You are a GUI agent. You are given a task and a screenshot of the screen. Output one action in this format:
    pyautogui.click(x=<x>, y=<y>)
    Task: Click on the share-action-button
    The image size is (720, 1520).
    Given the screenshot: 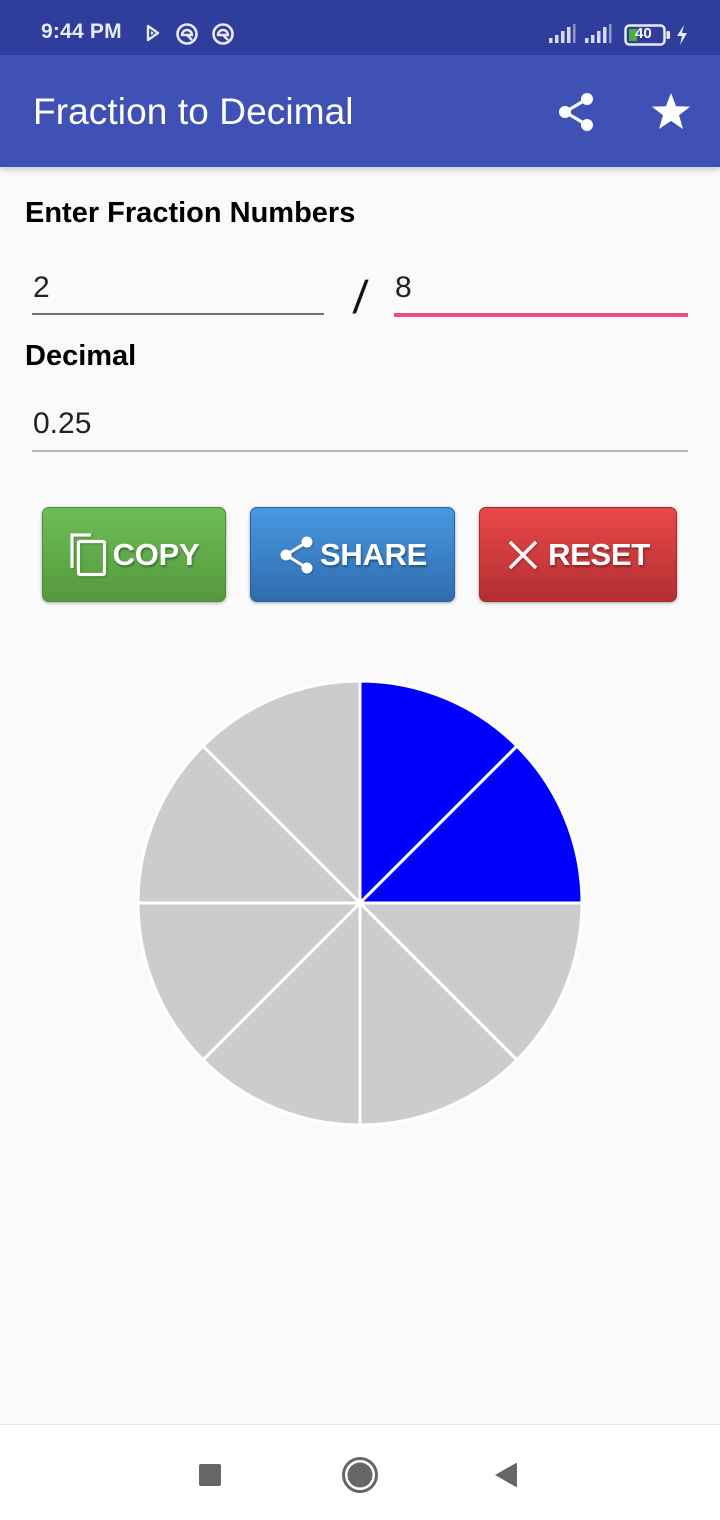 What is the action you would take?
    pyautogui.click(x=576, y=112)
    